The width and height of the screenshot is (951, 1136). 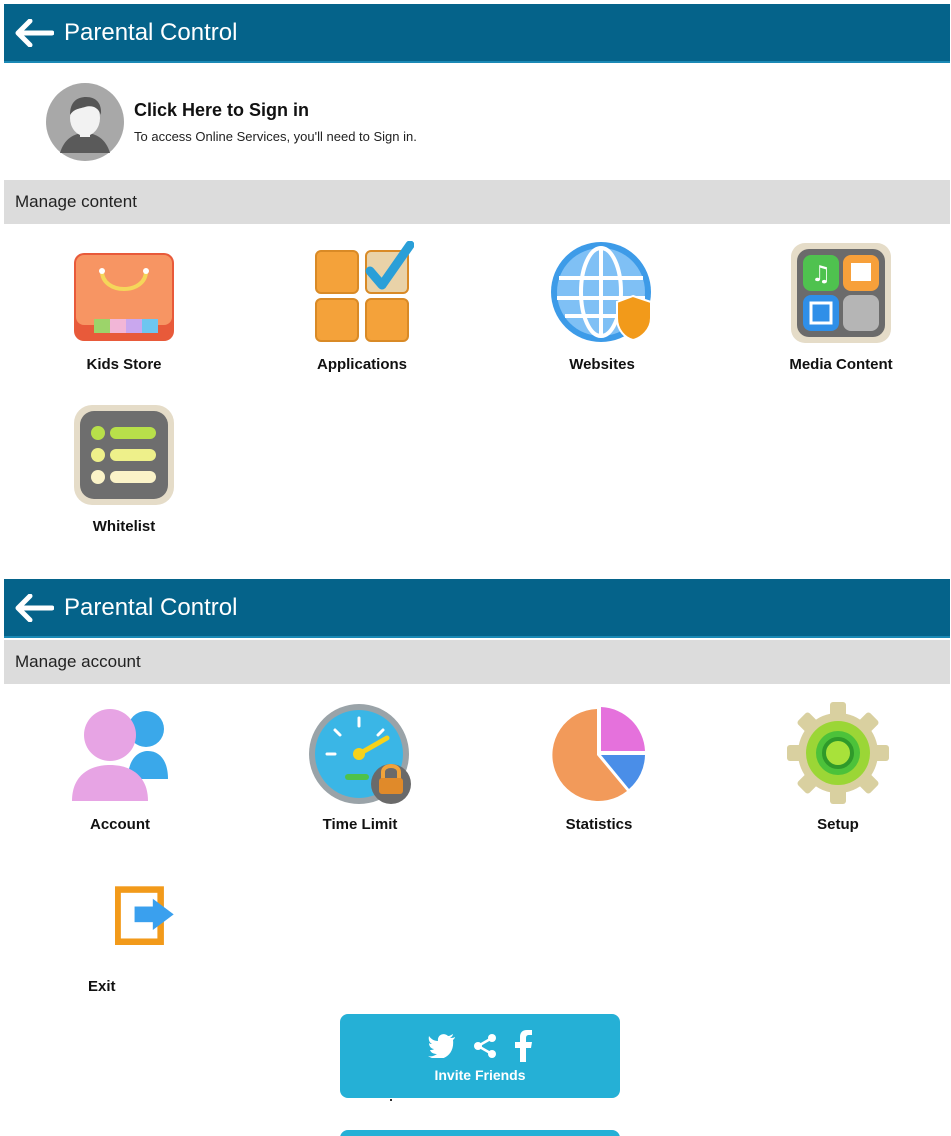 I want to click on tile-exit: Exit, so click(x=120, y=935).